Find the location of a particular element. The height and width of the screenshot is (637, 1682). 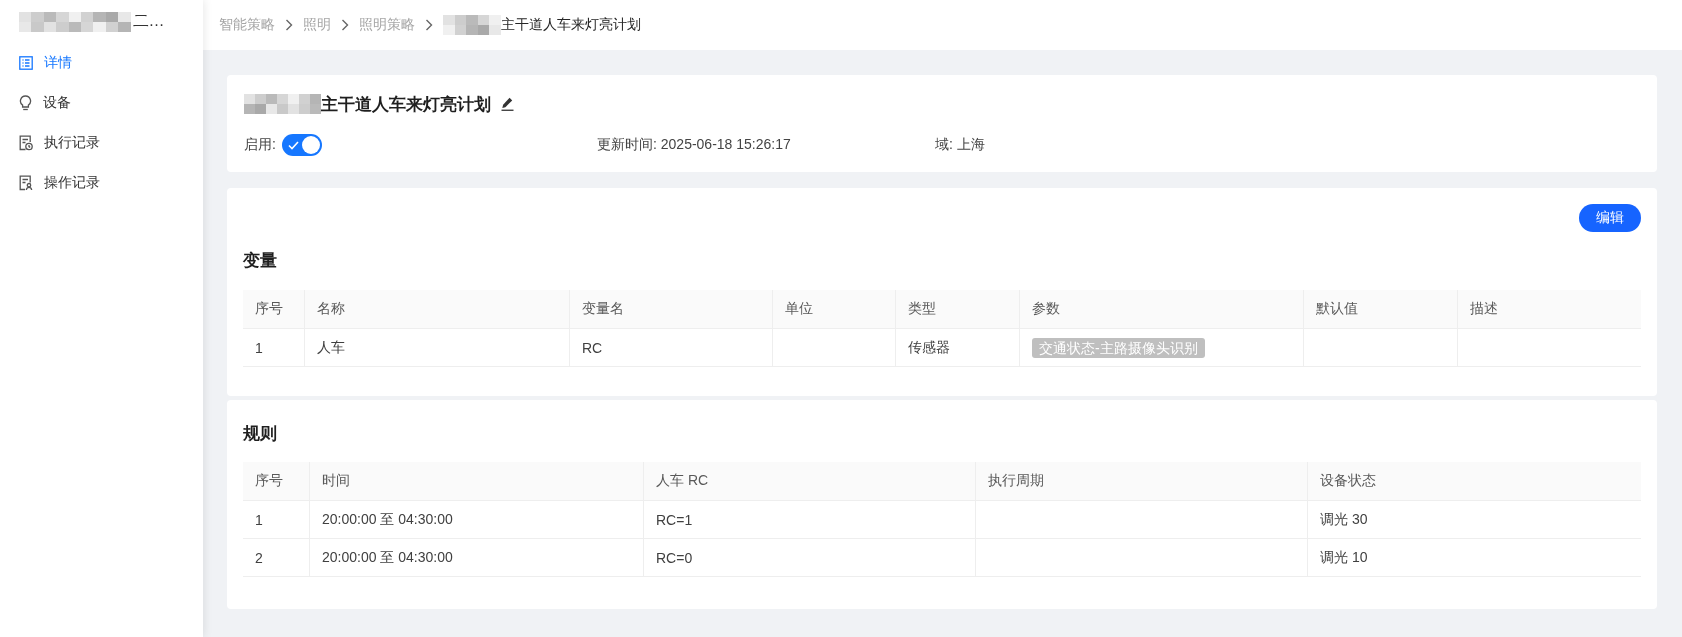

column-header: 参数 is located at coordinates (1046, 309).